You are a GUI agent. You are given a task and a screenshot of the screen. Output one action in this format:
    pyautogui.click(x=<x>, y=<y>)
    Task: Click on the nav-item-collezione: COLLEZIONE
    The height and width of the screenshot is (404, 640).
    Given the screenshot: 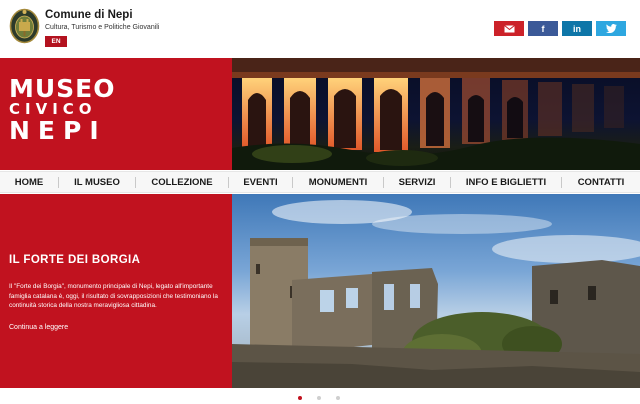 What is the action you would take?
    pyautogui.click(x=182, y=182)
    